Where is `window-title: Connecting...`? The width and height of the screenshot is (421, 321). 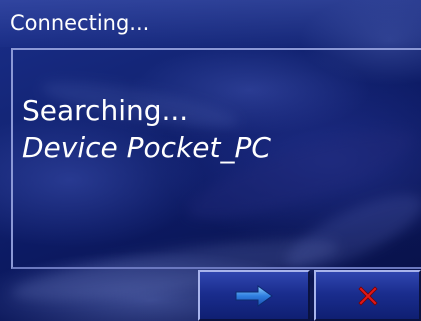
window-title: Connecting... is located at coordinates (80, 23).